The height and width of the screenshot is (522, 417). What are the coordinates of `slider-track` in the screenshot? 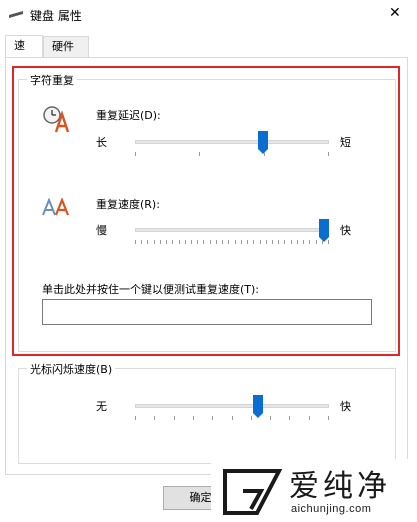 It's located at (232, 406).